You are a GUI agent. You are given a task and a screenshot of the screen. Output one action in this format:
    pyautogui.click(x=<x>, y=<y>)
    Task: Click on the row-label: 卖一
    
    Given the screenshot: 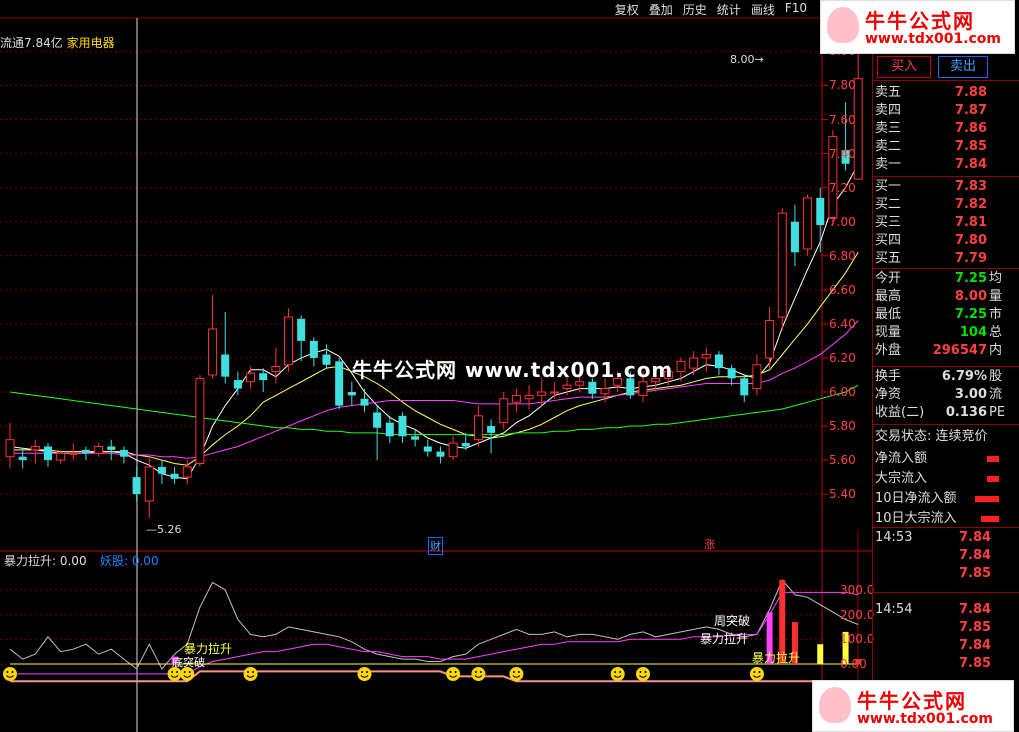 What is the action you would take?
    pyautogui.click(x=888, y=164)
    